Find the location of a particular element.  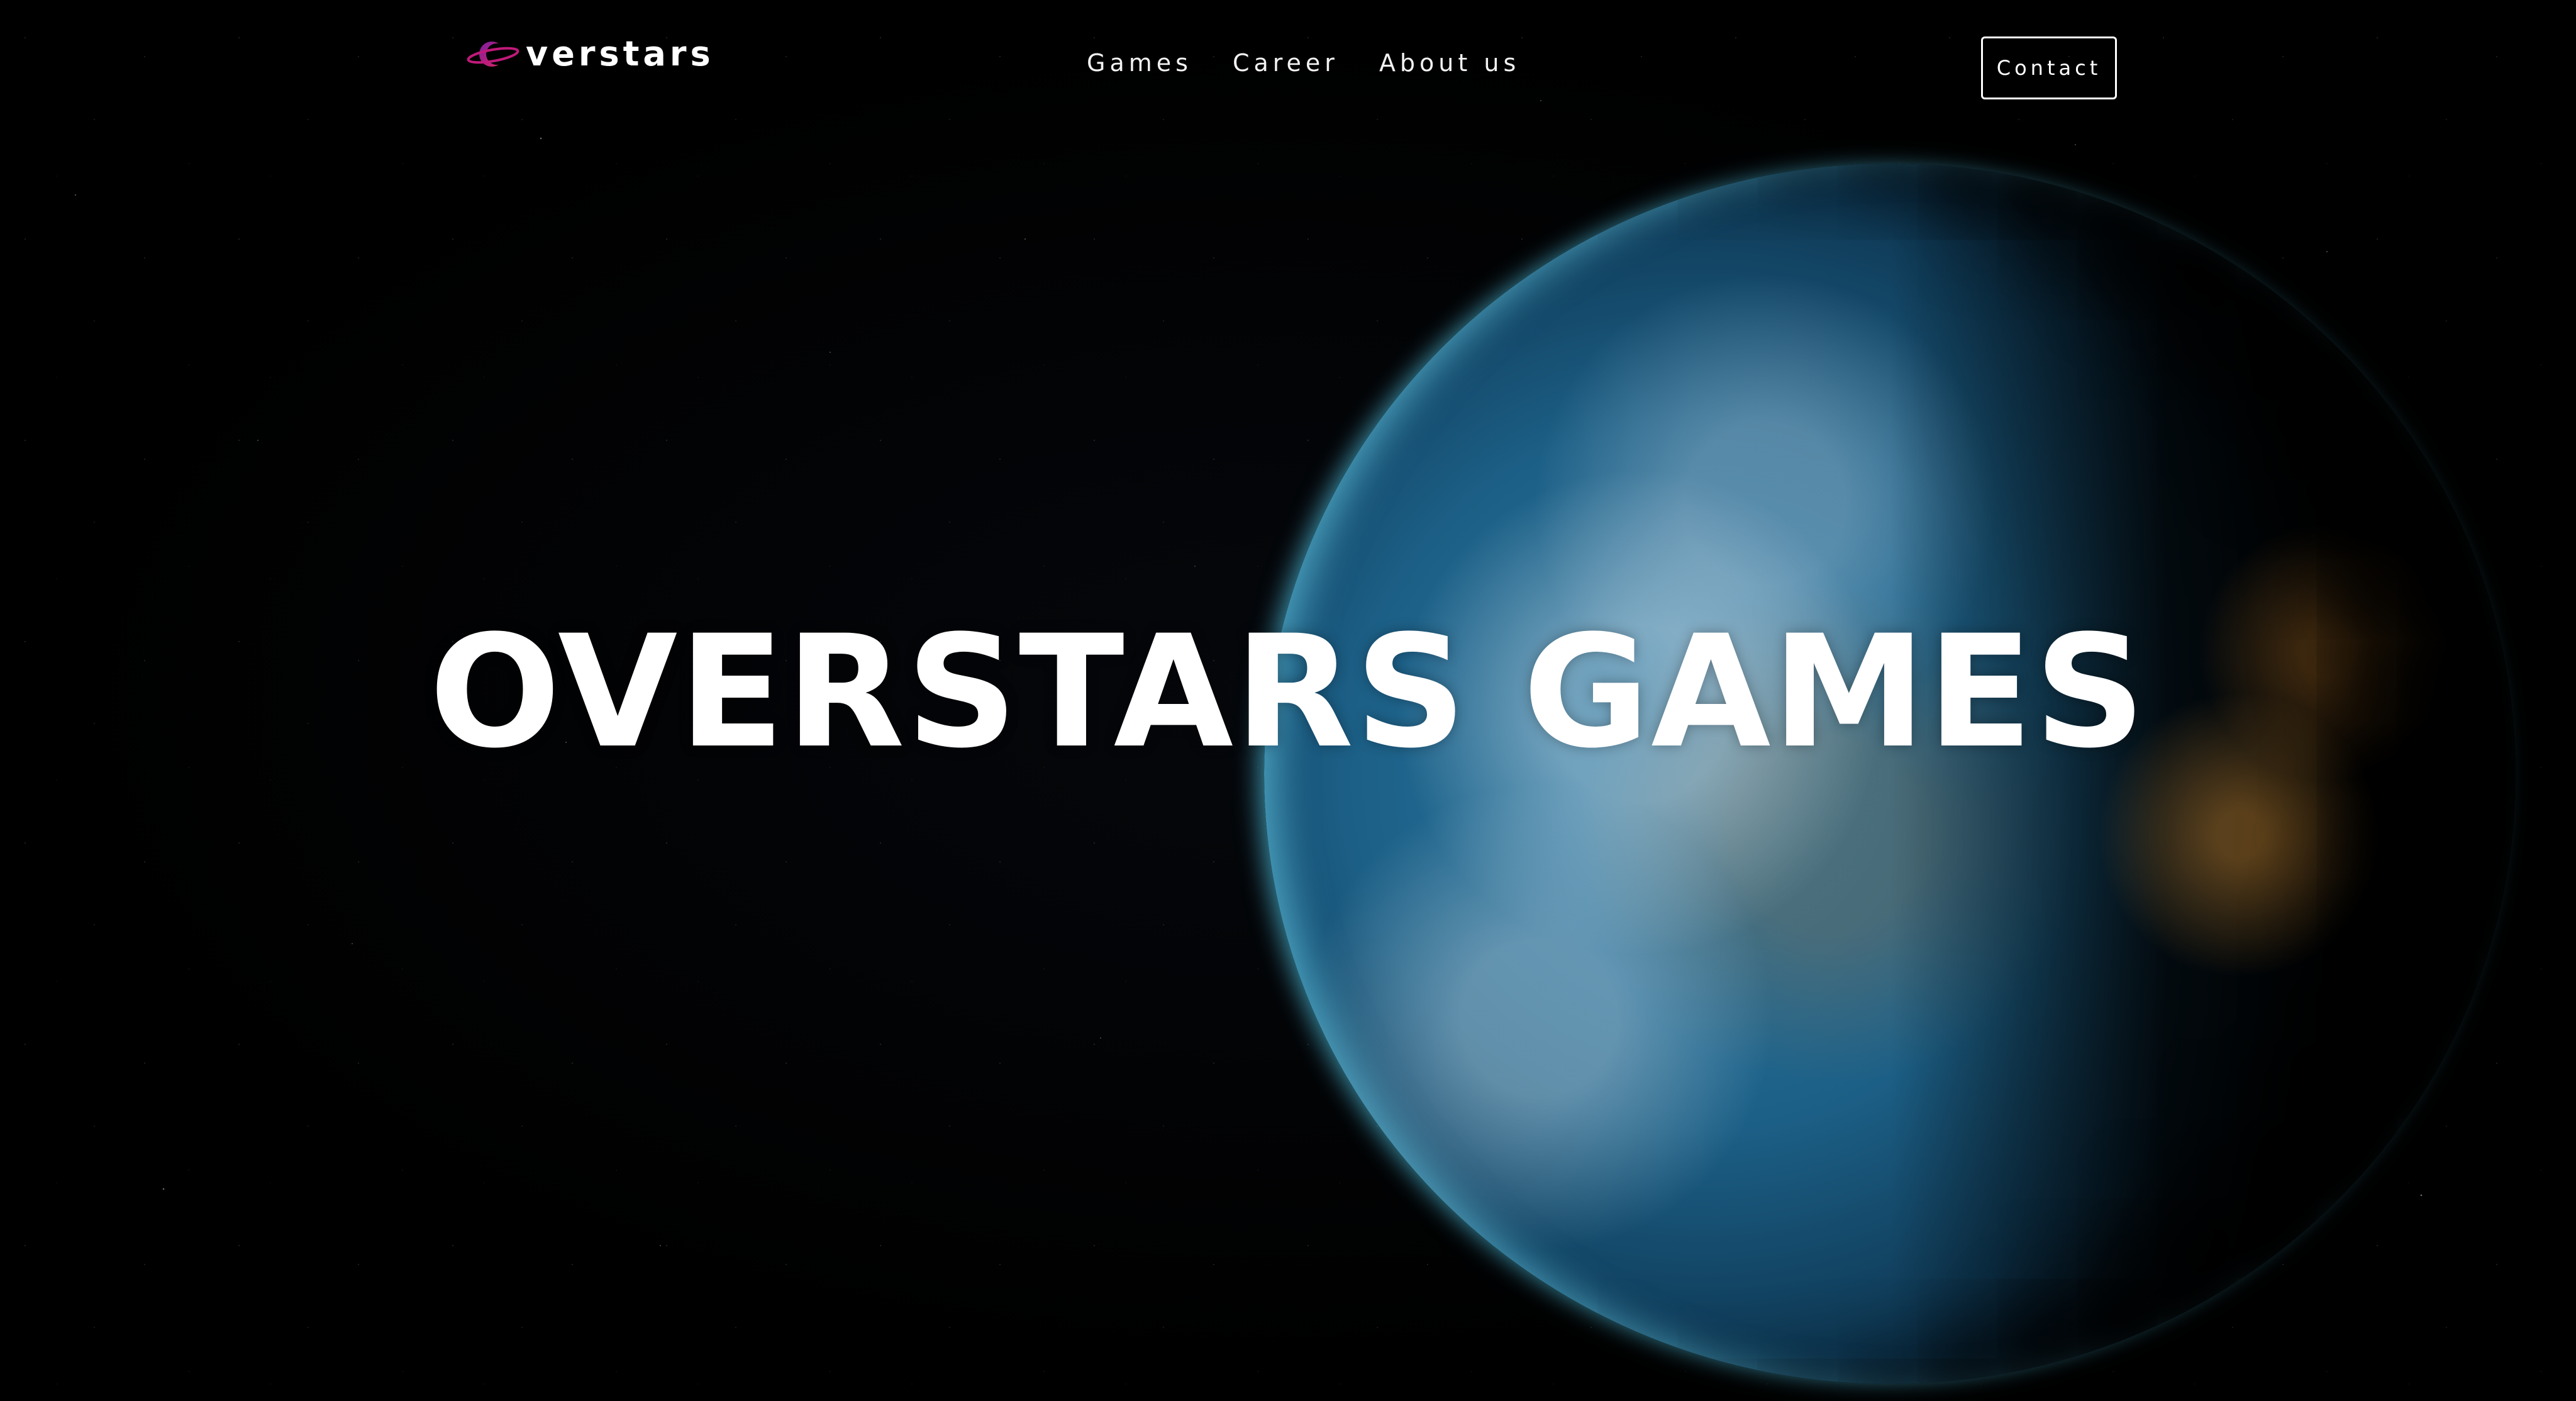

planet-logo-icon is located at coordinates (493, 54).